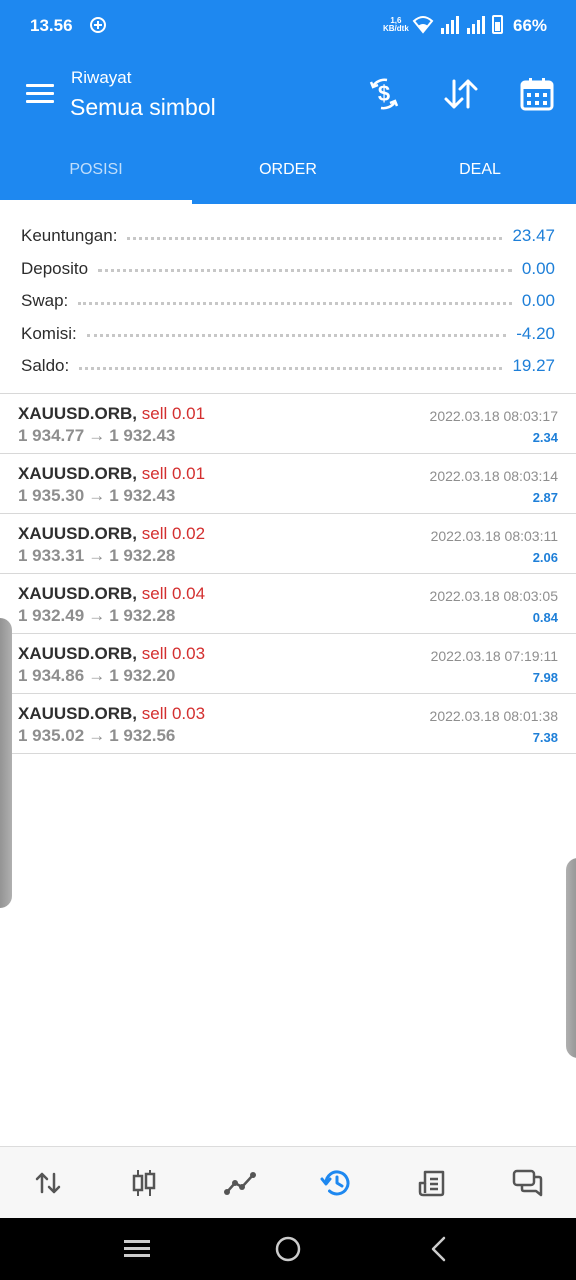  I want to click on battery-percent: 66%, so click(530, 25).